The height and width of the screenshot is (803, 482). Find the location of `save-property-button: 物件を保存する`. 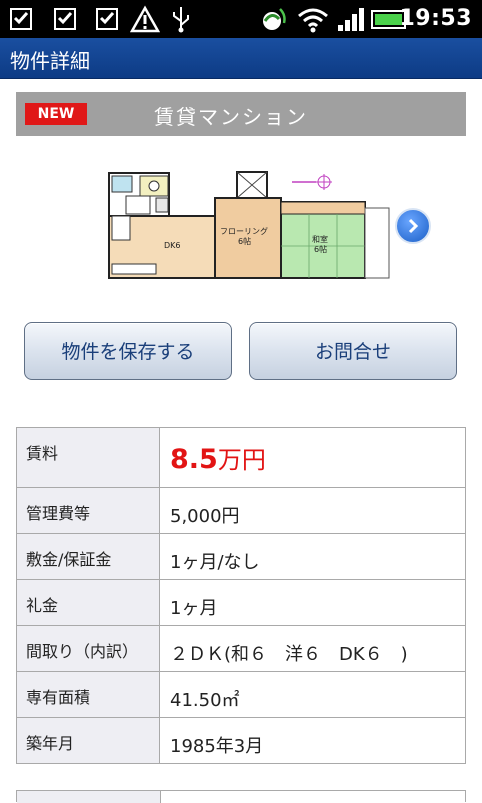

save-property-button: 物件を保存する is located at coordinates (128, 351).